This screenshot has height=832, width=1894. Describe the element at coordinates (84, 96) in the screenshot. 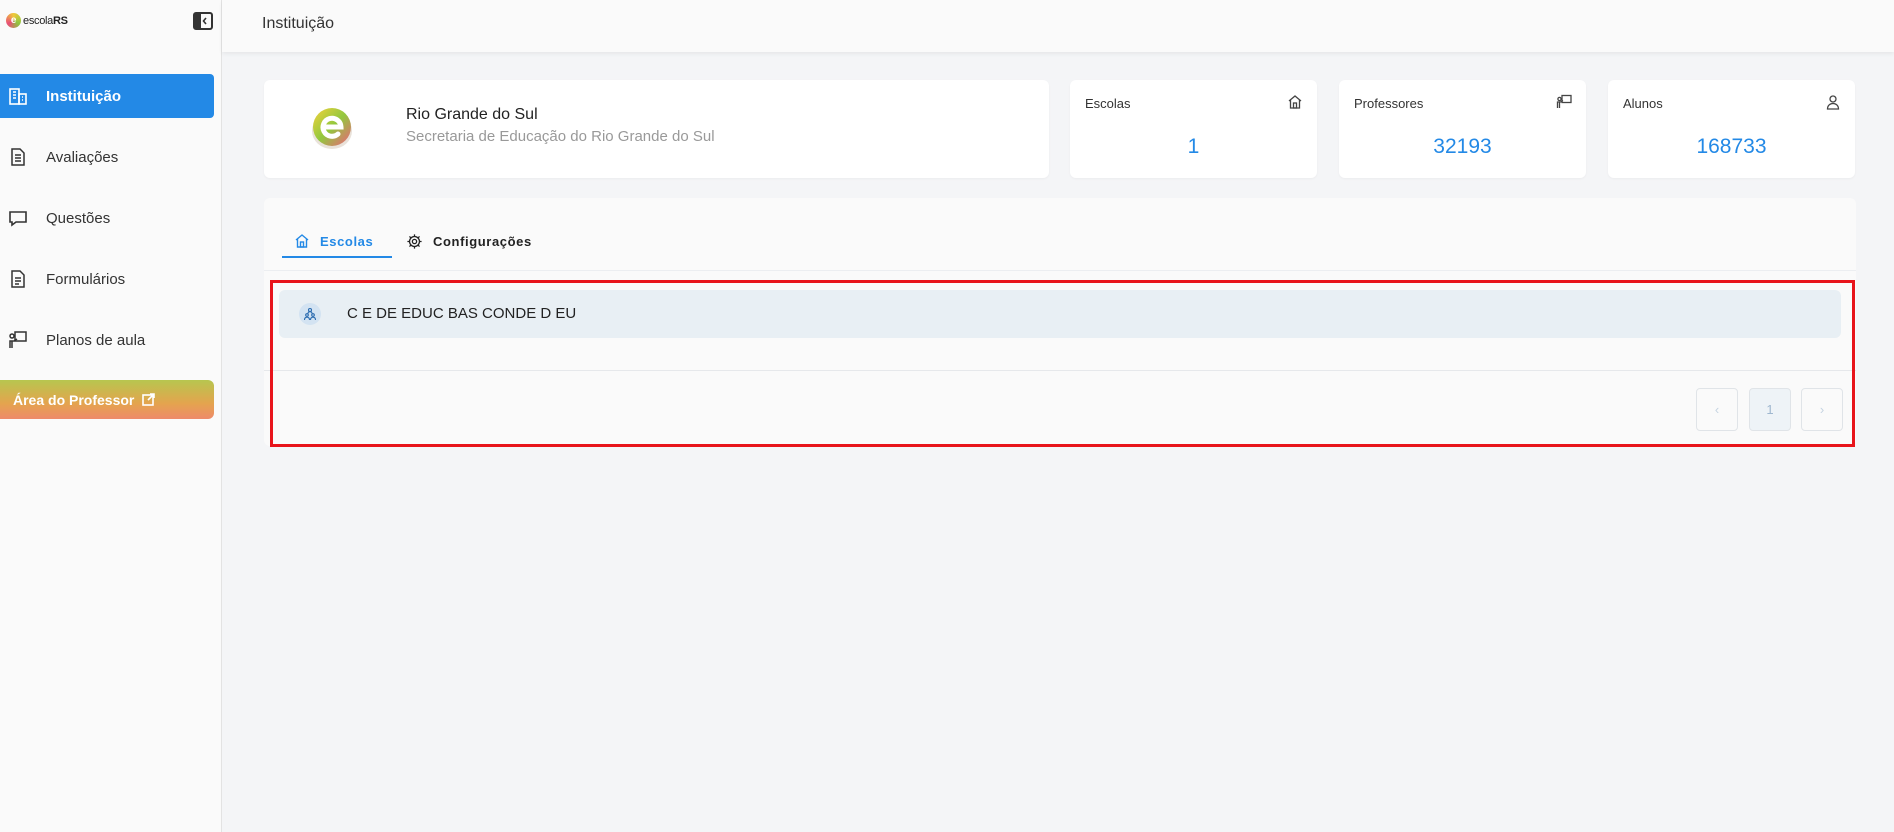

I see `sidebar-item-label: Instituição` at that location.